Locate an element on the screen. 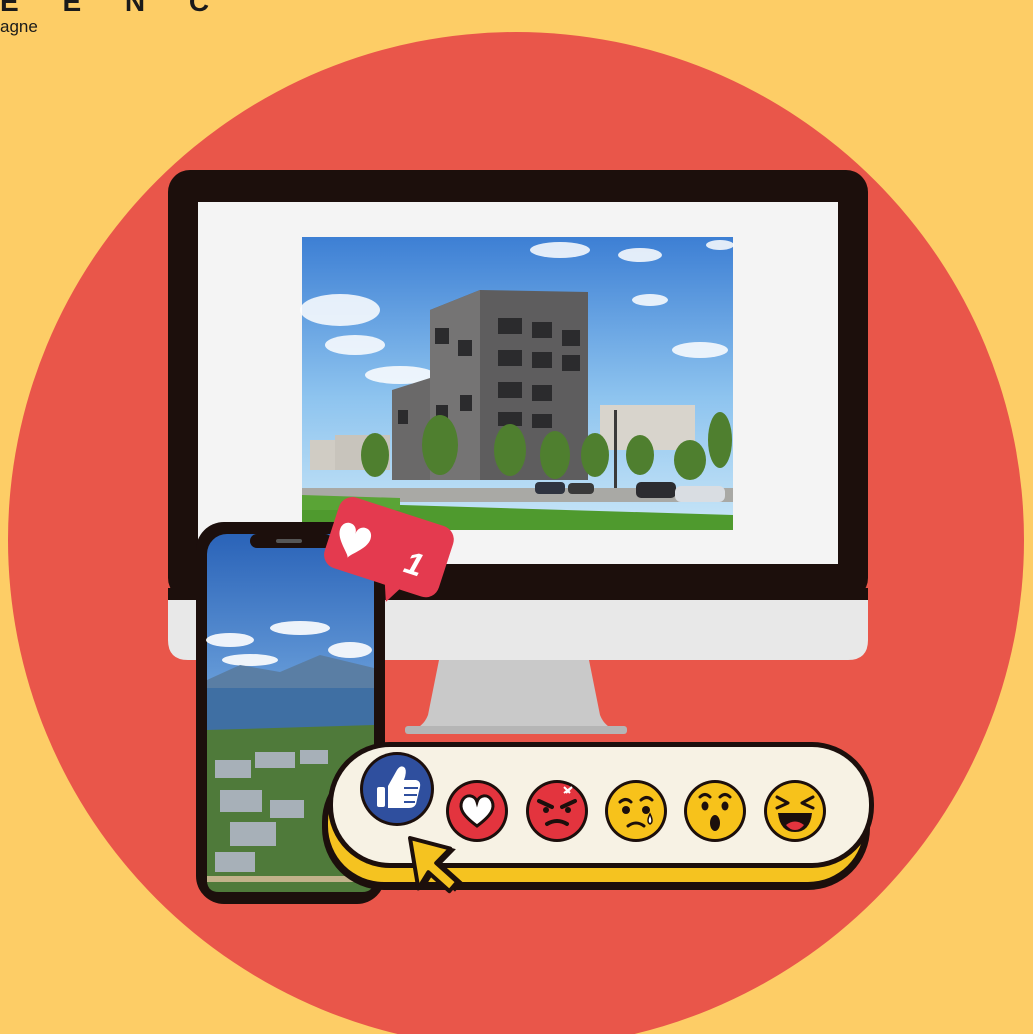 This screenshot has width=1033, height=1034. reaction-angry-button is located at coordinates (557, 811).